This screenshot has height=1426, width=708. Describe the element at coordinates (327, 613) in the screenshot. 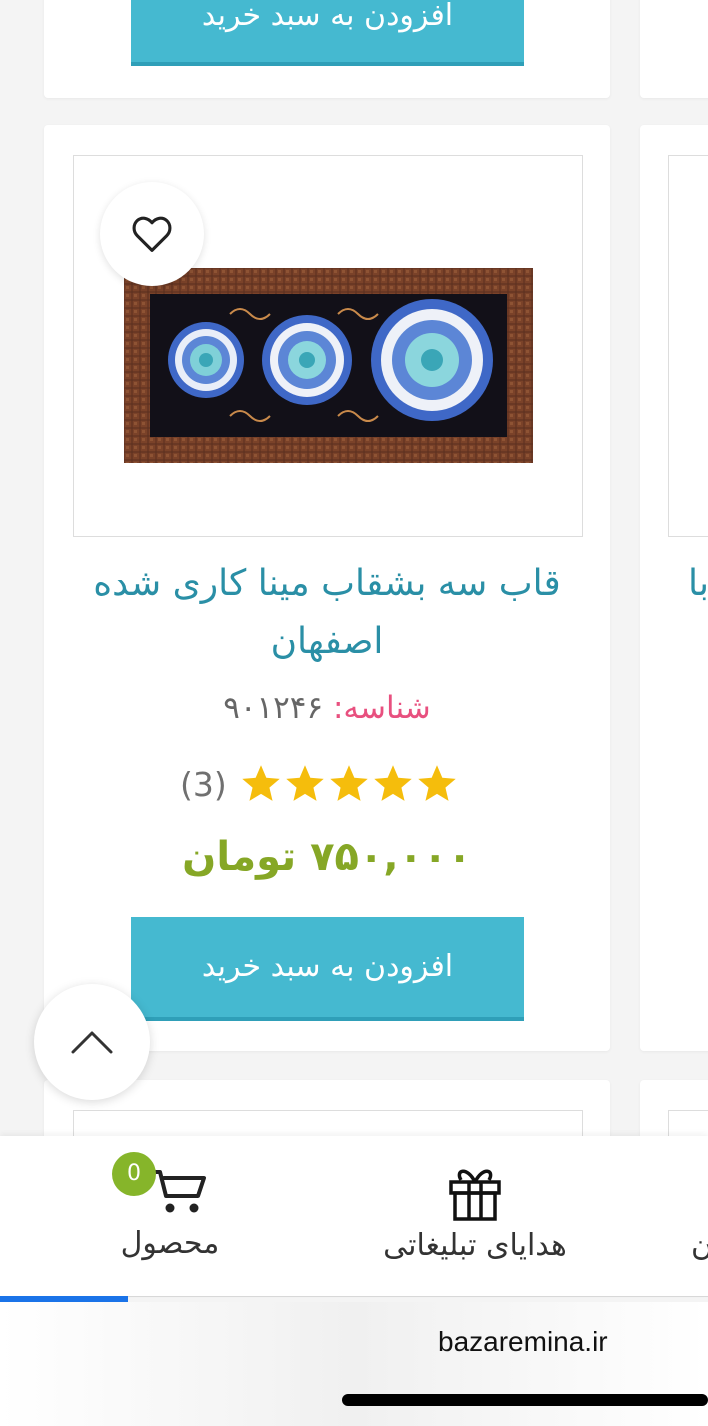

I see `product-title: قاب سه بشقاب مینا کاری شده اصفهان` at that location.